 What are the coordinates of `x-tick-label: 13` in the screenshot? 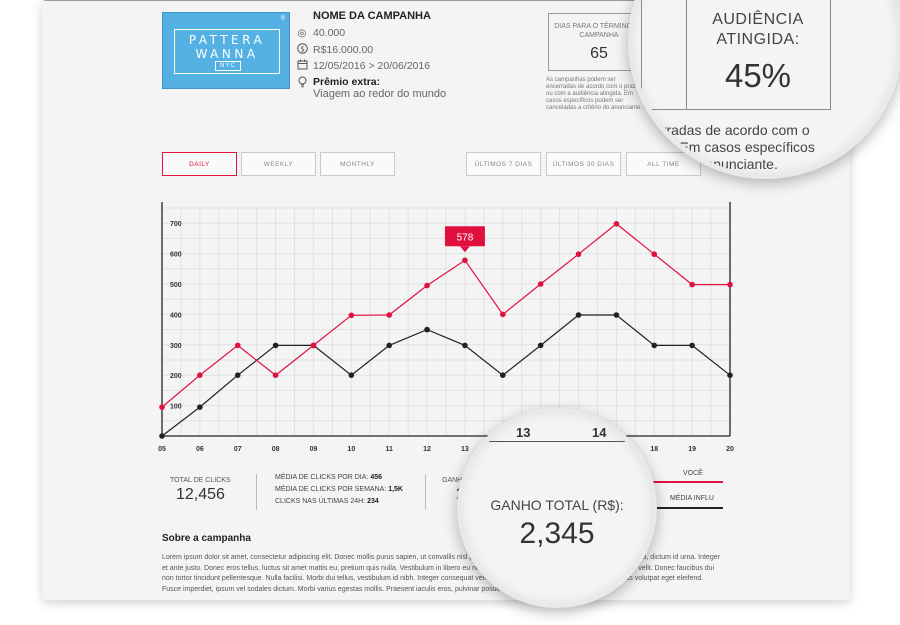 It's located at (465, 449).